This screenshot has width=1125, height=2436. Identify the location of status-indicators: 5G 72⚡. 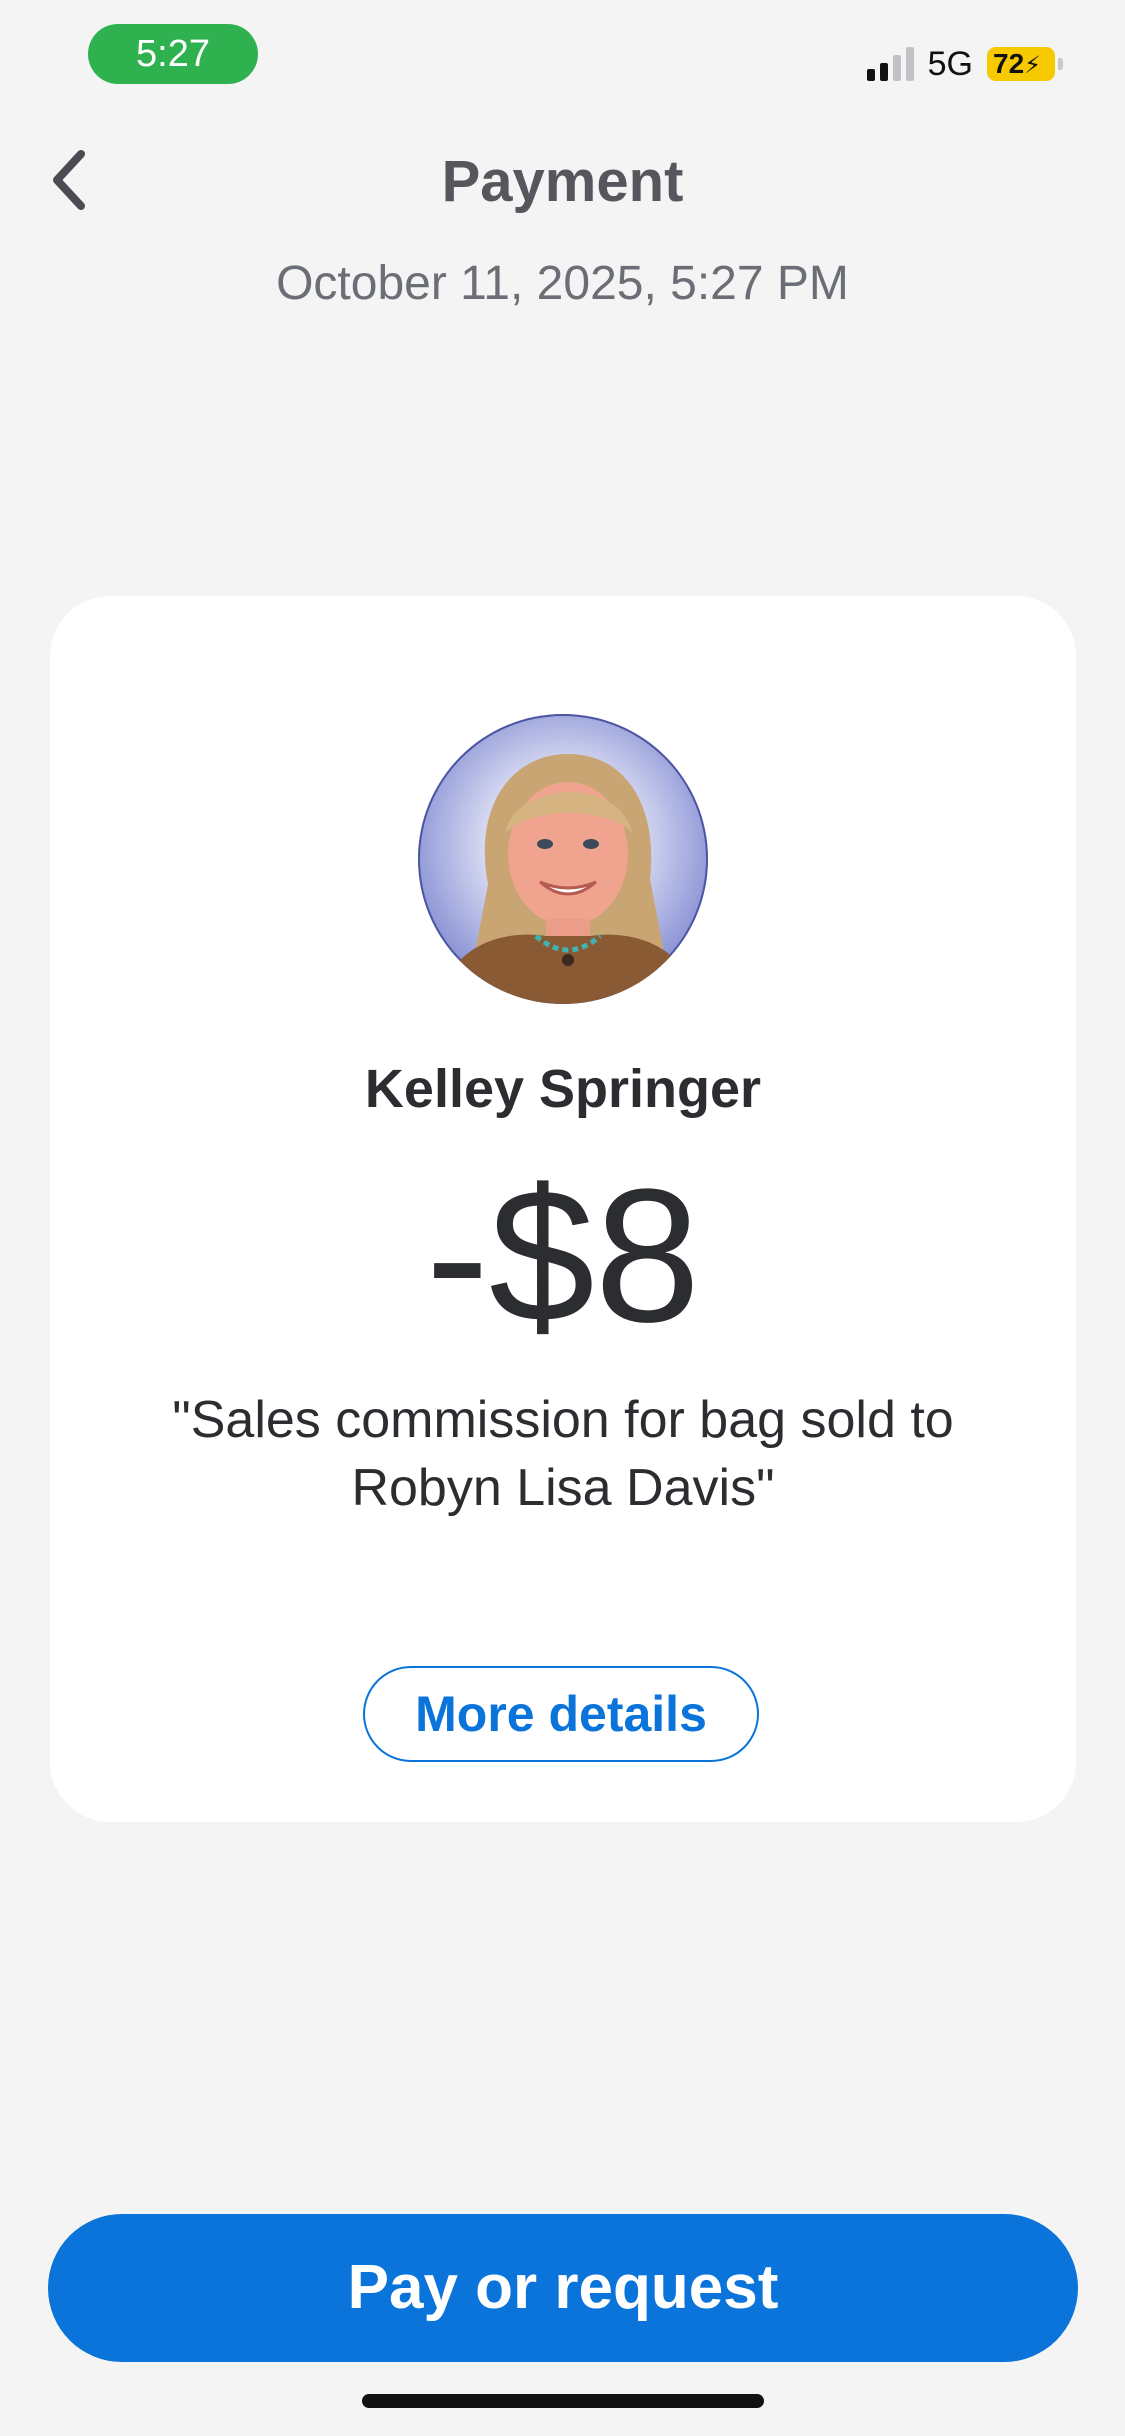
(964, 64).